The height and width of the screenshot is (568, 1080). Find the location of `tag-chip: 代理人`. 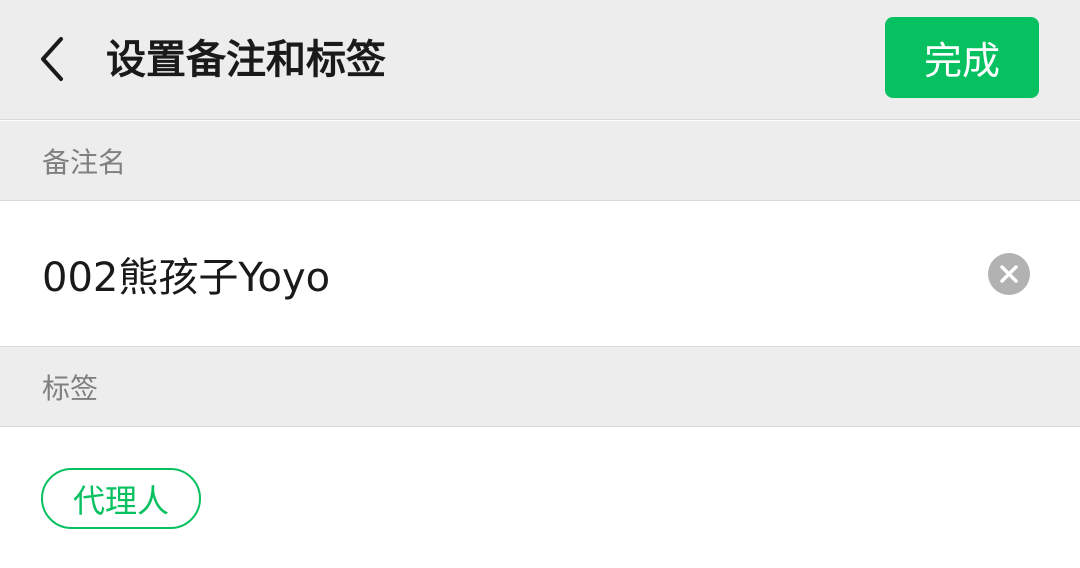

tag-chip: 代理人 is located at coordinates (121, 498).